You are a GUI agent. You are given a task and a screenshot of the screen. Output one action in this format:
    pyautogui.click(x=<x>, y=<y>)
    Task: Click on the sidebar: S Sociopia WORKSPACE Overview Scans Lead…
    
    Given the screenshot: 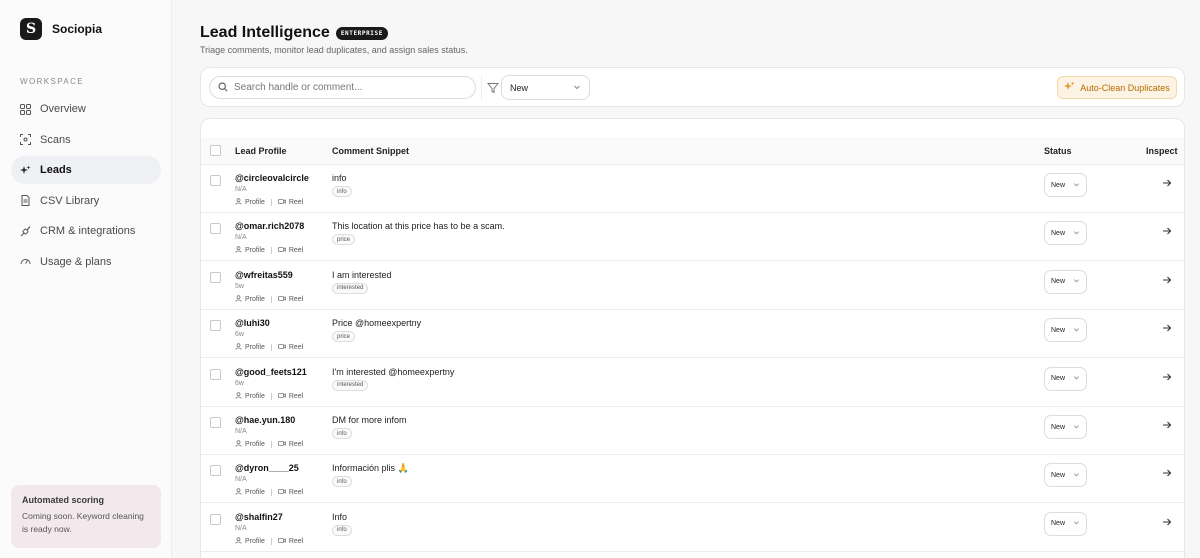 What is the action you would take?
    pyautogui.click(x=86, y=279)
    